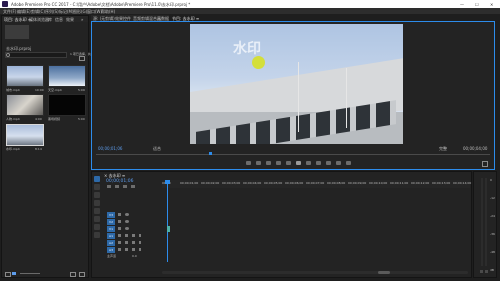 The width and height of the screenshot is (500, 281). Describe the element at coordinates (9, 11) in the screenshot. I see `menu-file: 文件(F)` at that location.